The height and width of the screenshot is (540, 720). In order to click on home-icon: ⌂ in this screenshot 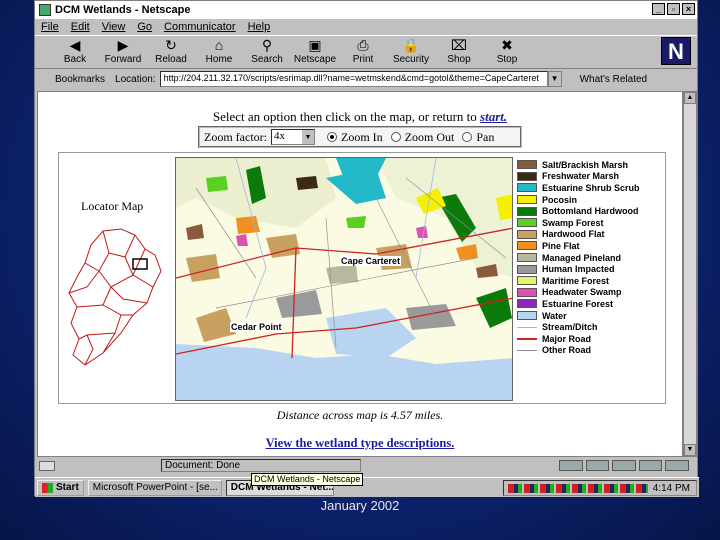, I will do `click(219, 45)`.